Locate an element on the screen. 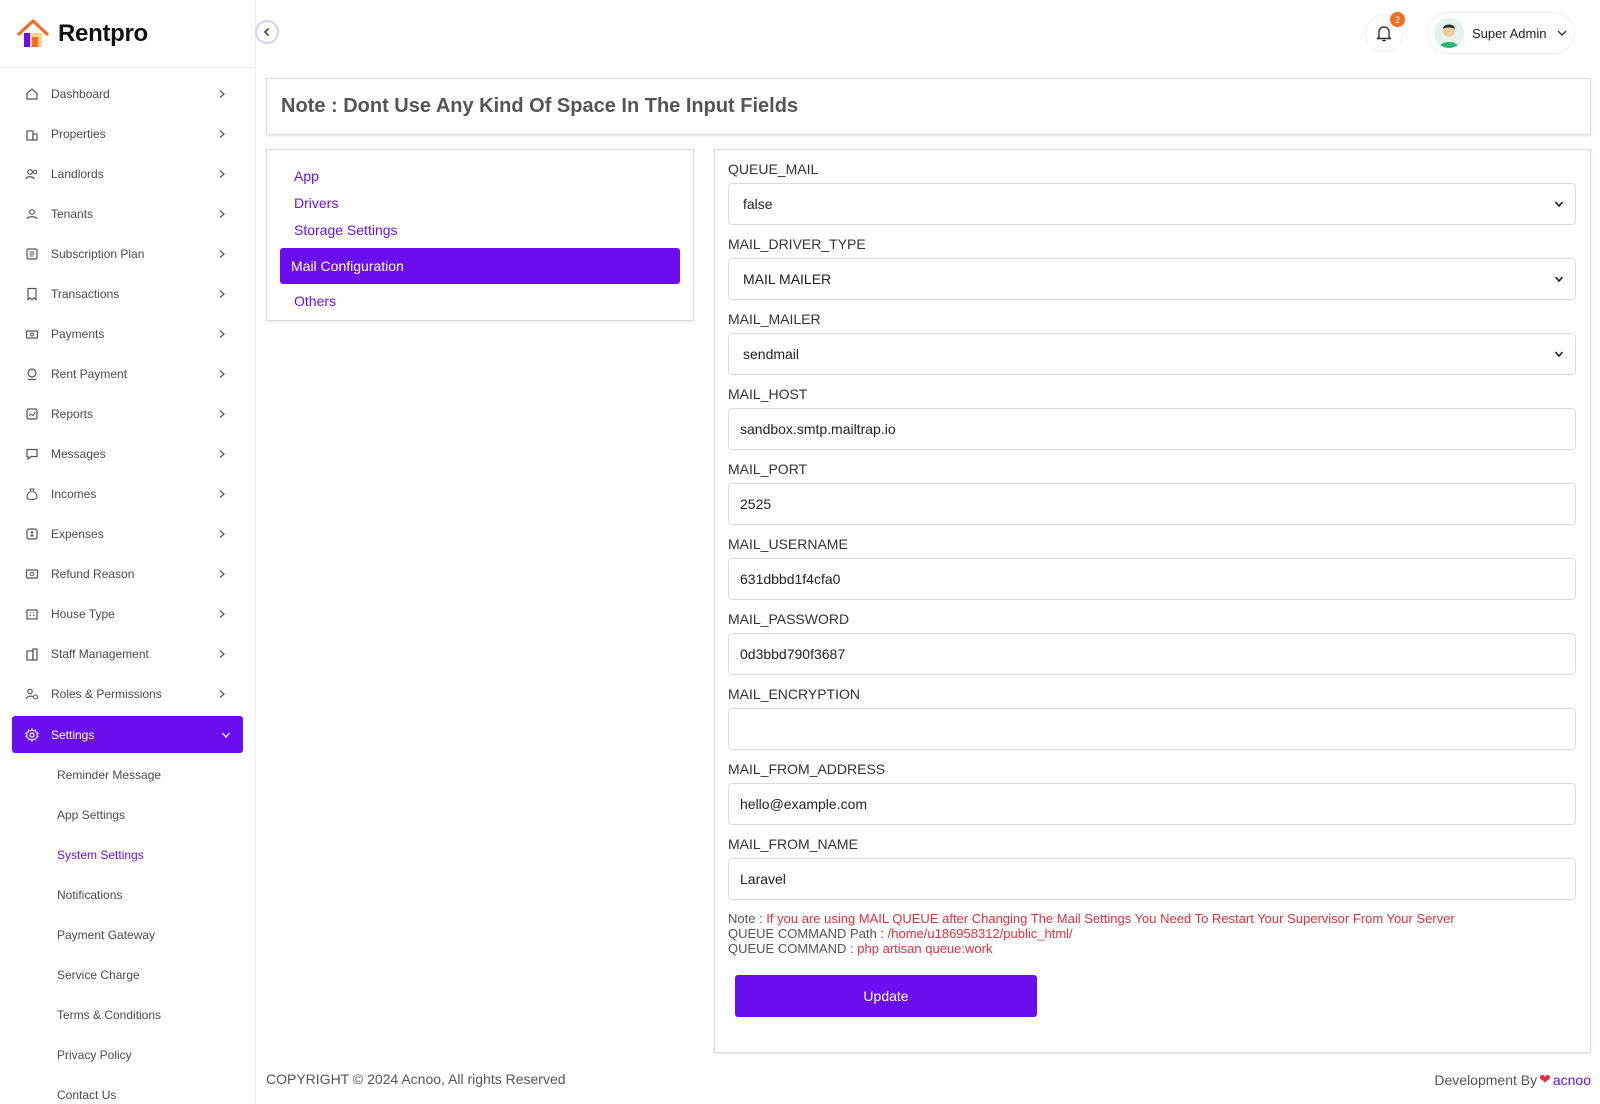 The width and height of the screenshot is (1600, 1104). sidebar-item-rent-payment: Rent Payment is located at coordinates (127, 374).